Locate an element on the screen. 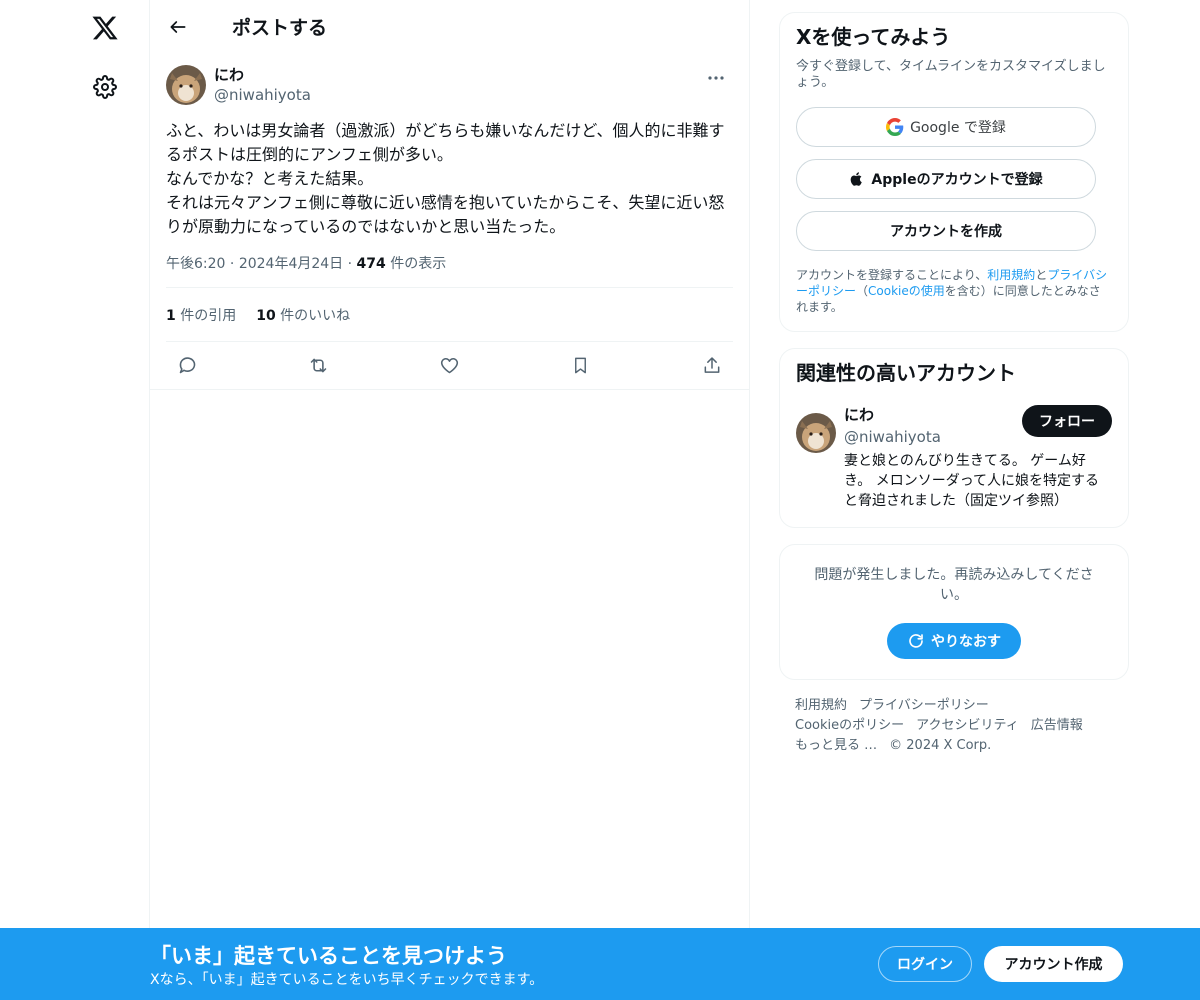  like-button is located at coordinates (450, 366).